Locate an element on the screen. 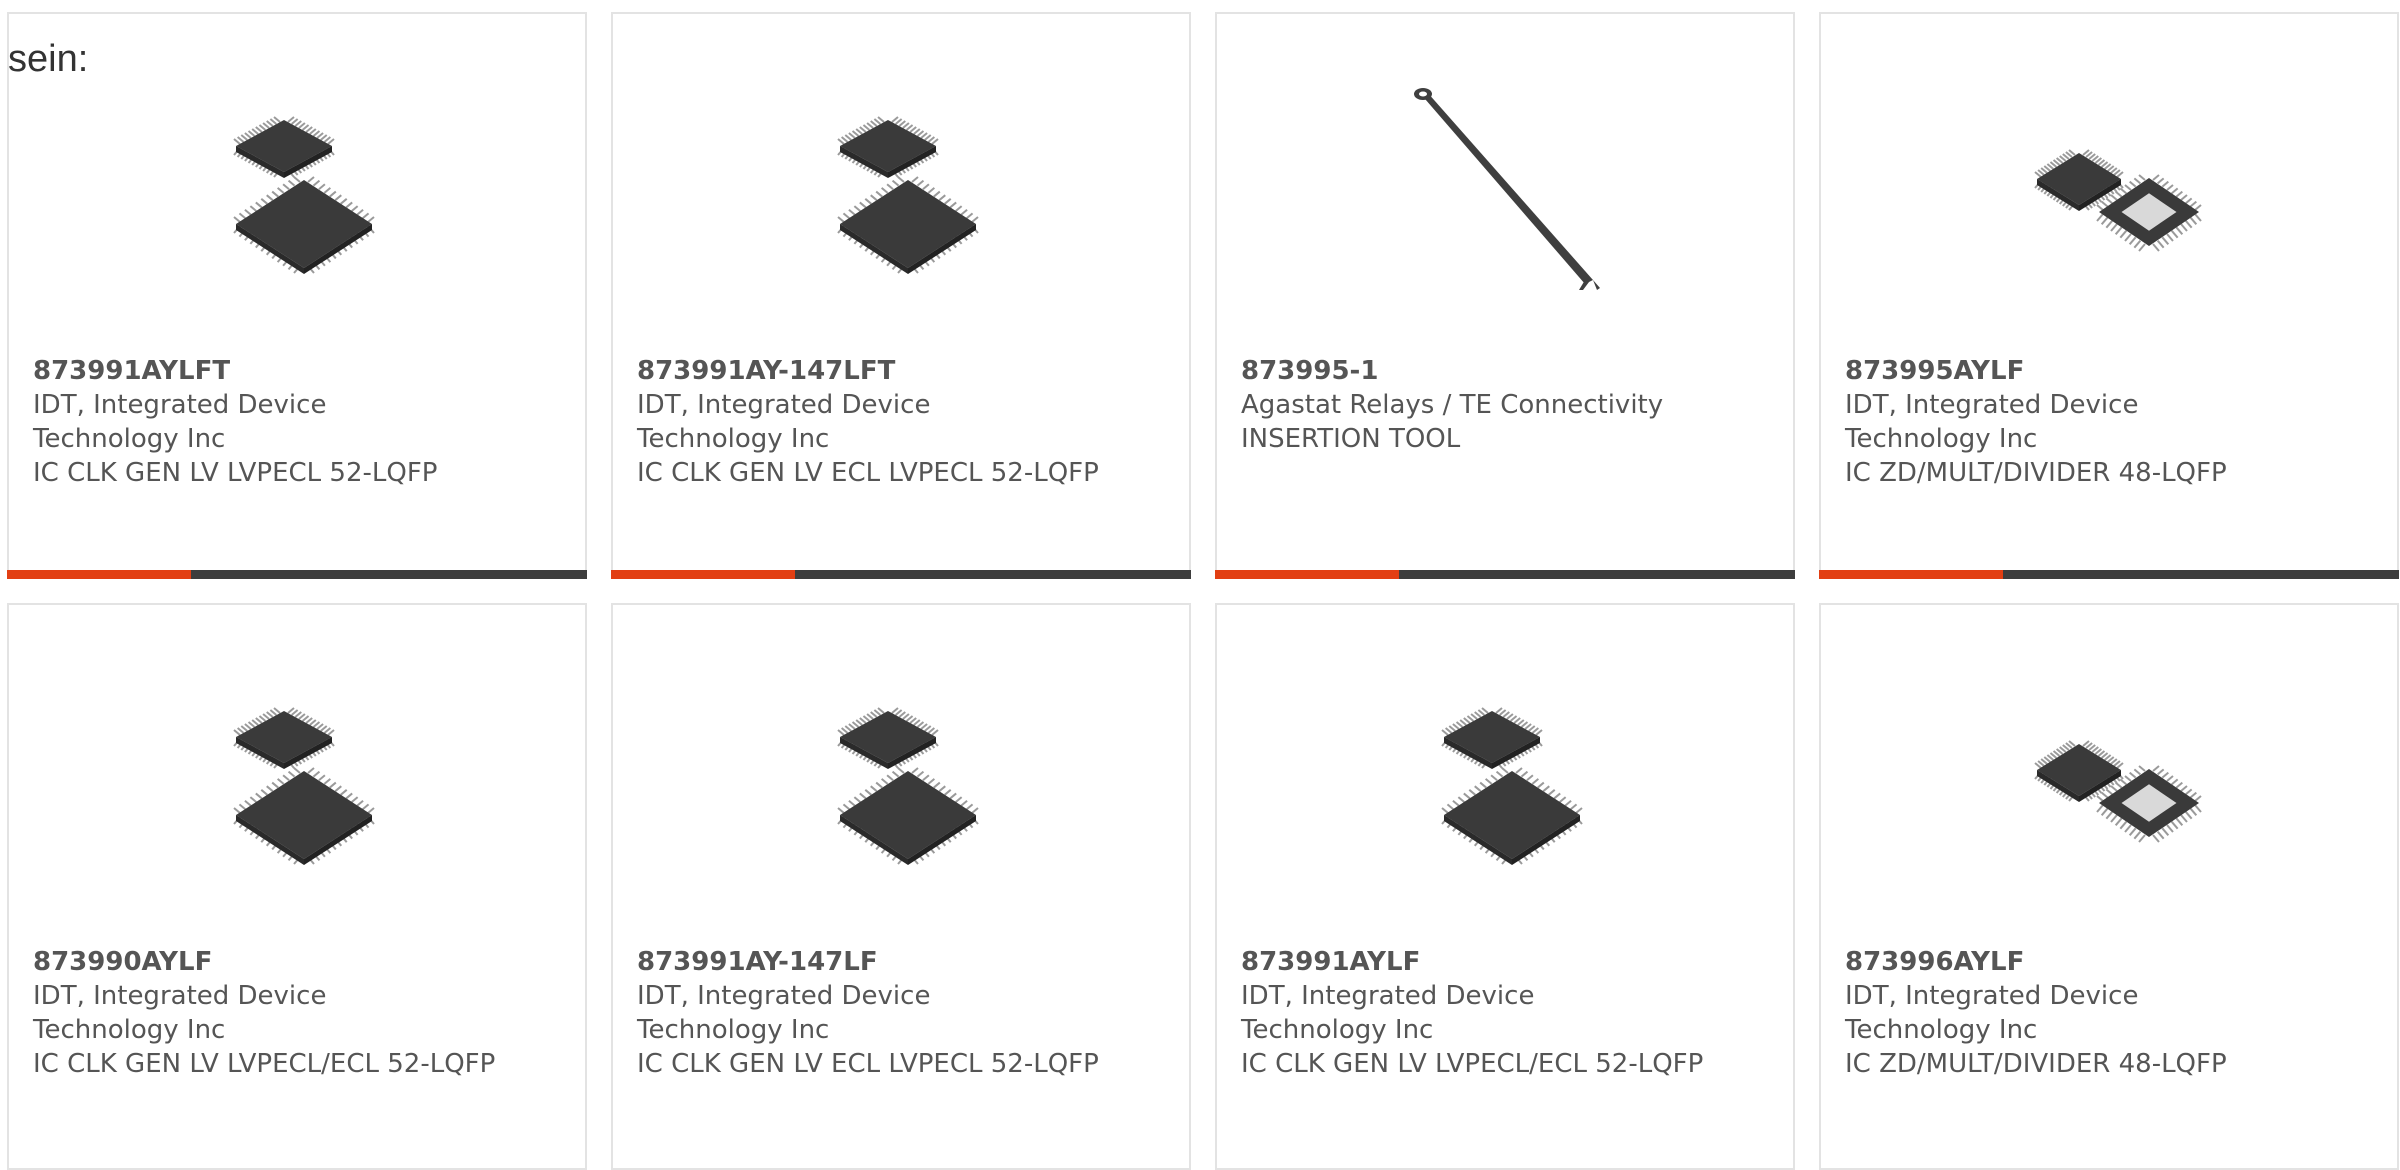  page-heading: sein: is located at coordinates (48, 59).